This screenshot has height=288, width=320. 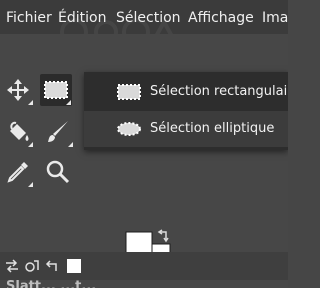 What do you see at coordinates (212, 128) in the screenshot?
I see `popup-item-label: Sélection elliptique` at bounding box center [212, 128].